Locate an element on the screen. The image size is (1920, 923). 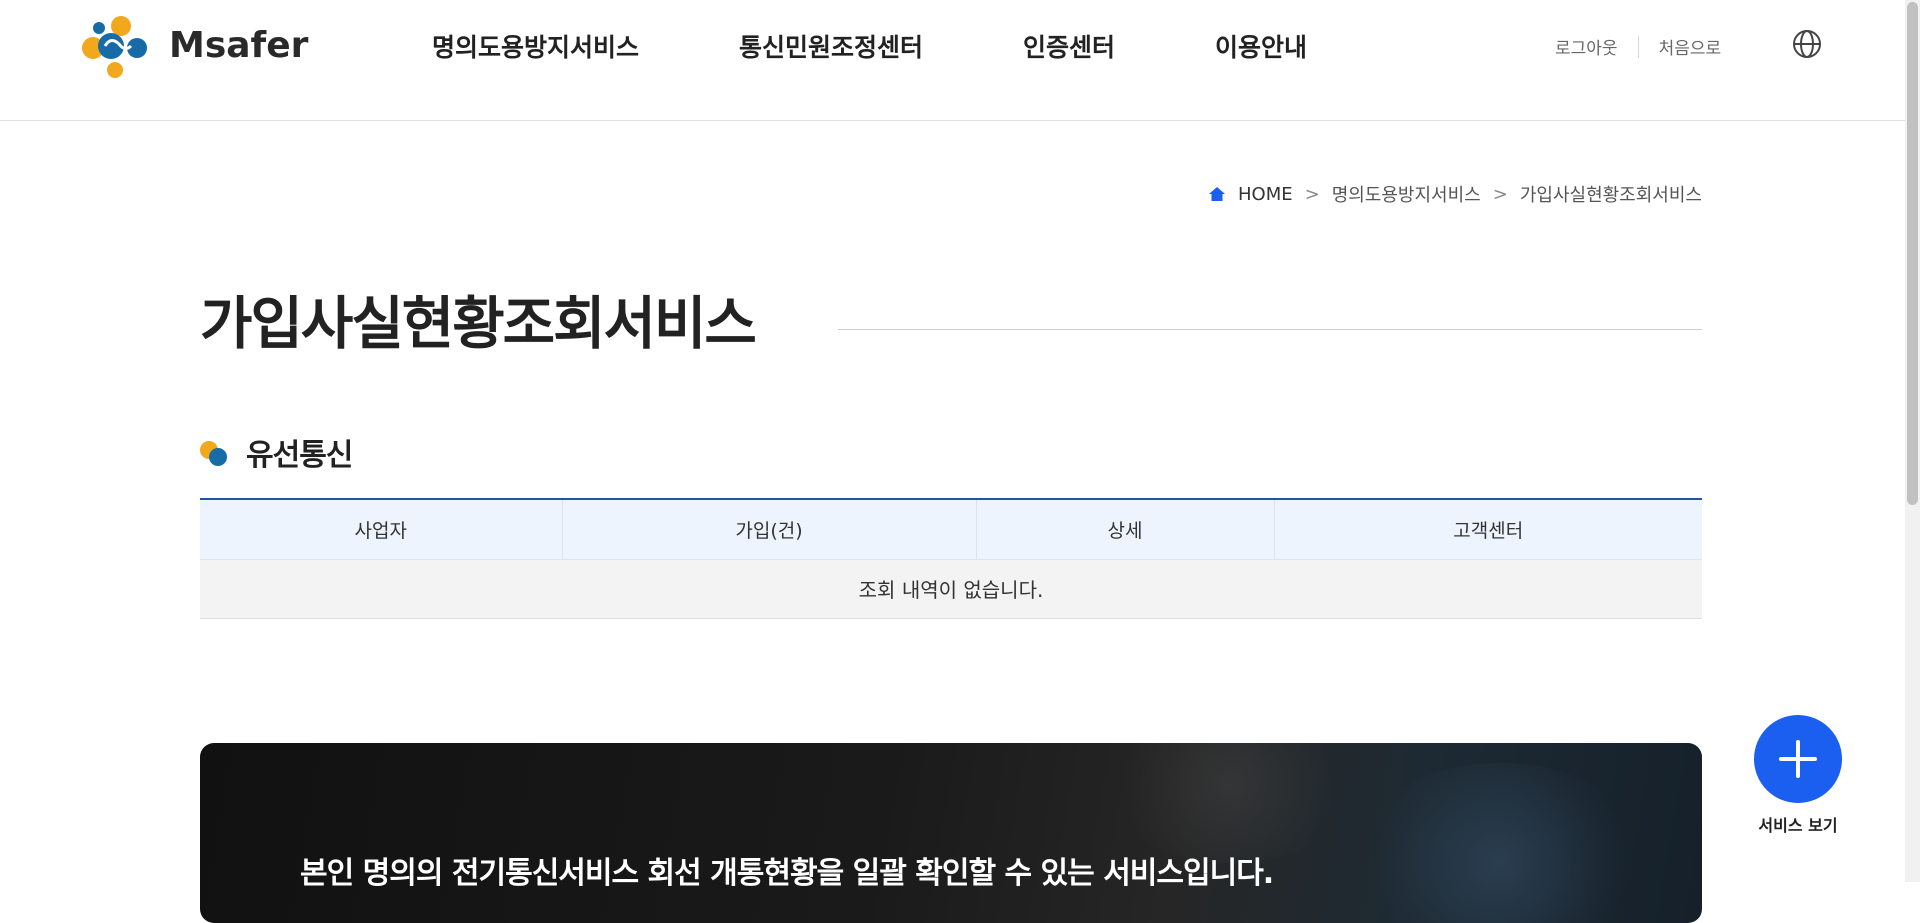
globe-icon is located at coordinates (1807, 44).